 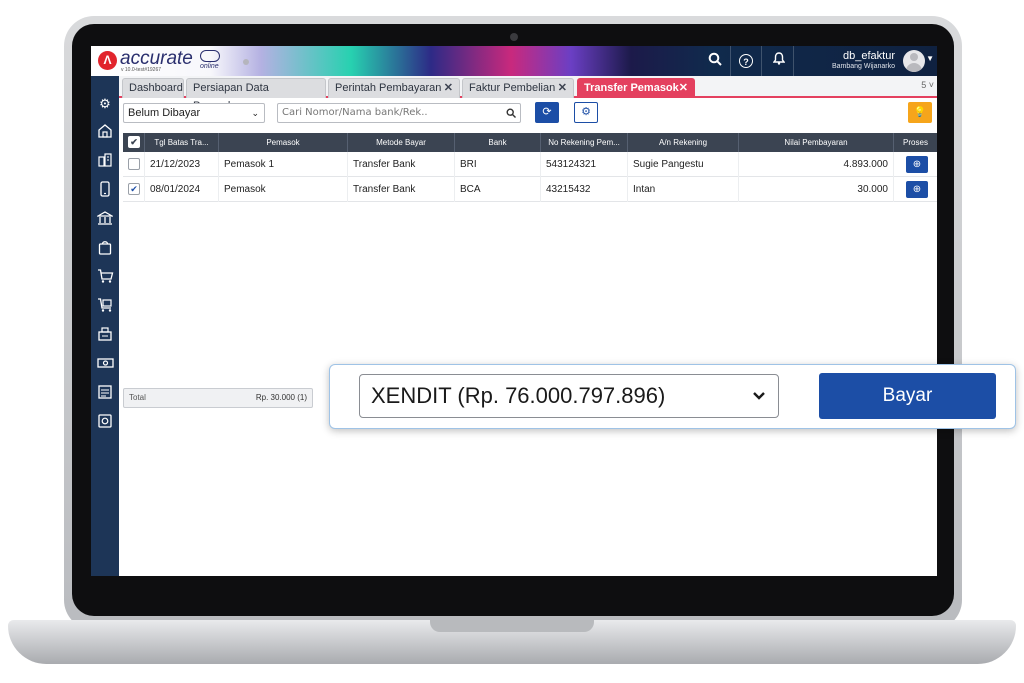 I want to click on cell-amount: 30.000, so click(x=816, y=189).